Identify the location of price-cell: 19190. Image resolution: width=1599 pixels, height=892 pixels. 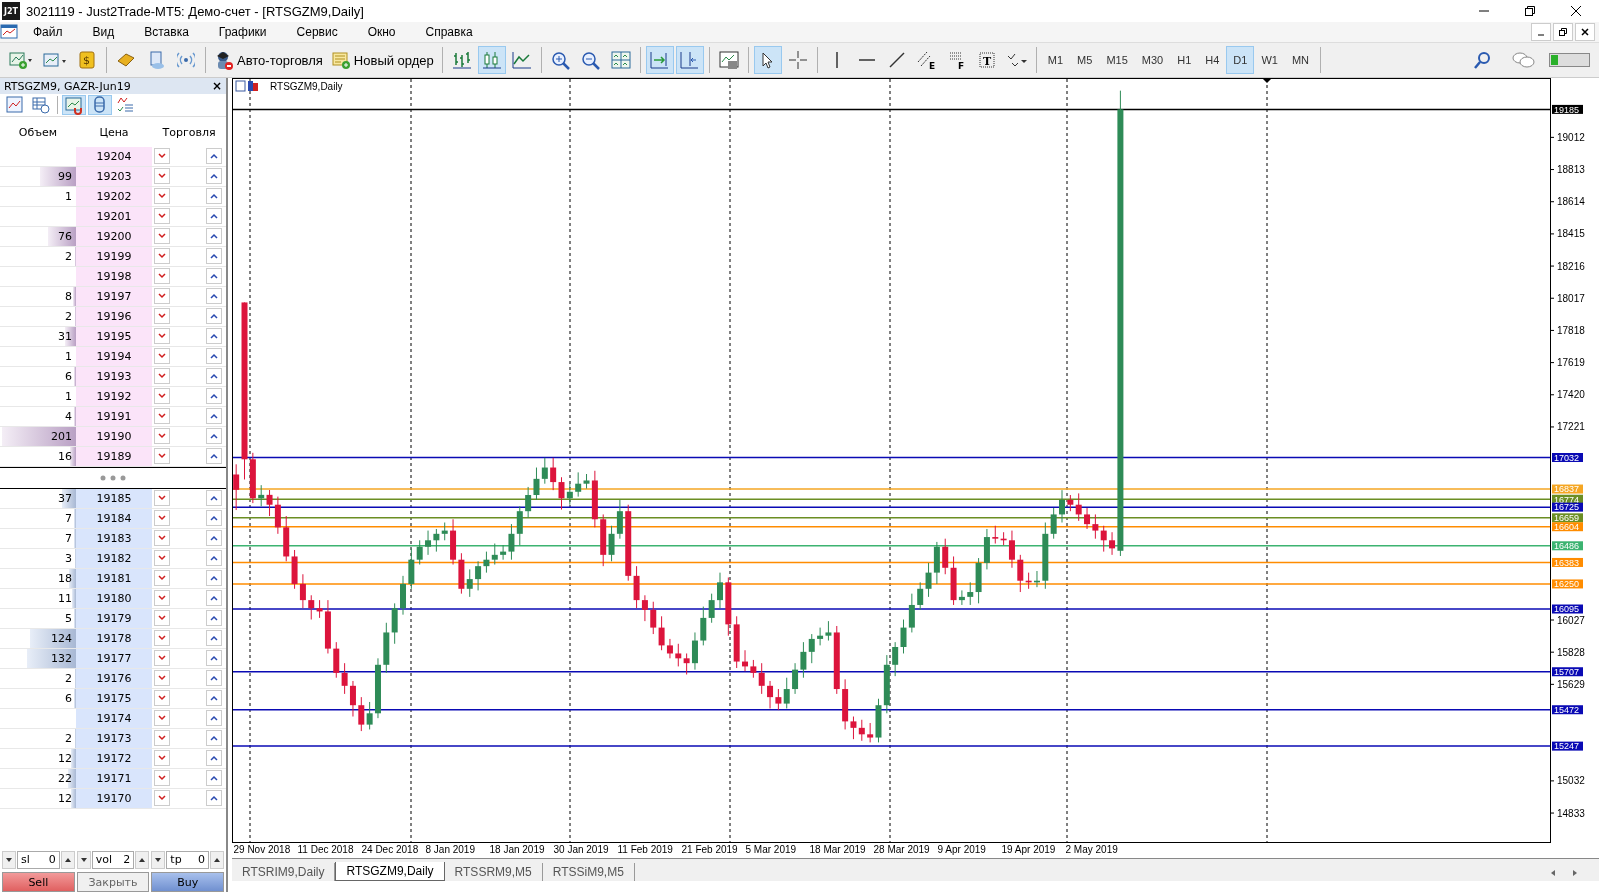
(114, 436).